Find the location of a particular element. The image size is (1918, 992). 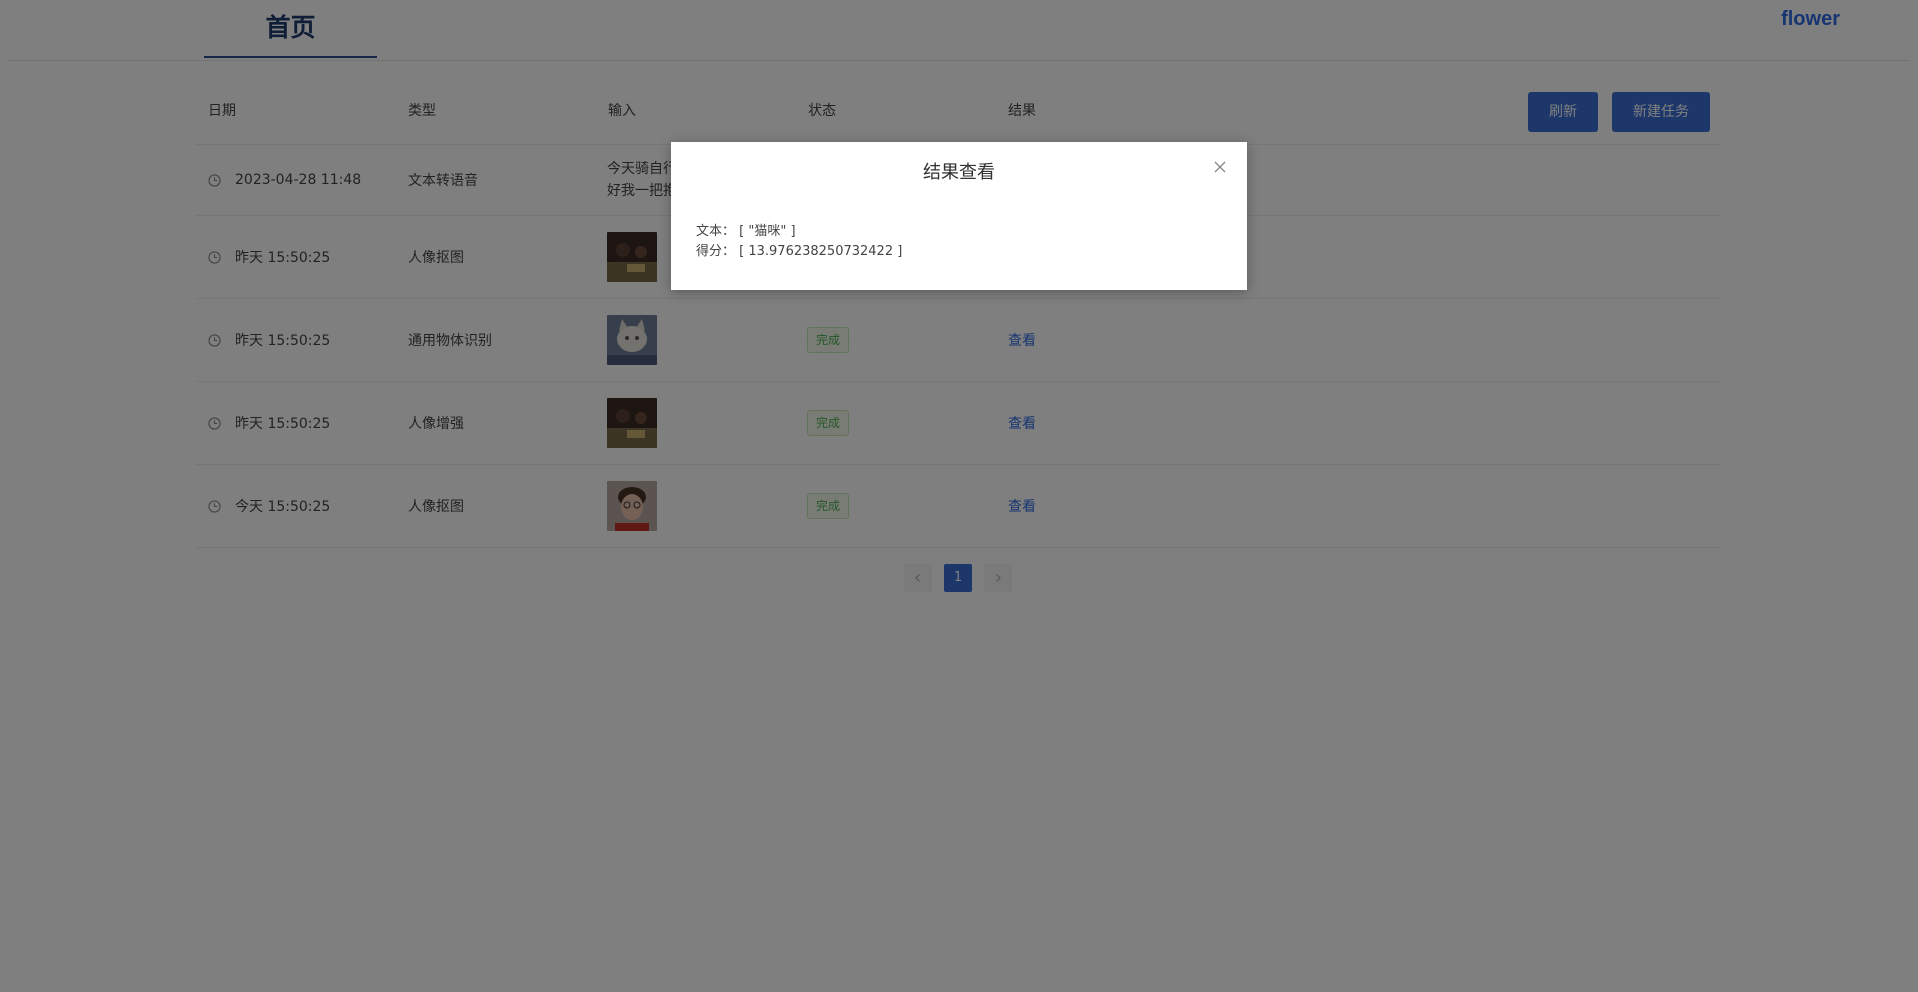

text-result-line: 文本： [ "猫咪" ] is located at coordinates (799, 232).